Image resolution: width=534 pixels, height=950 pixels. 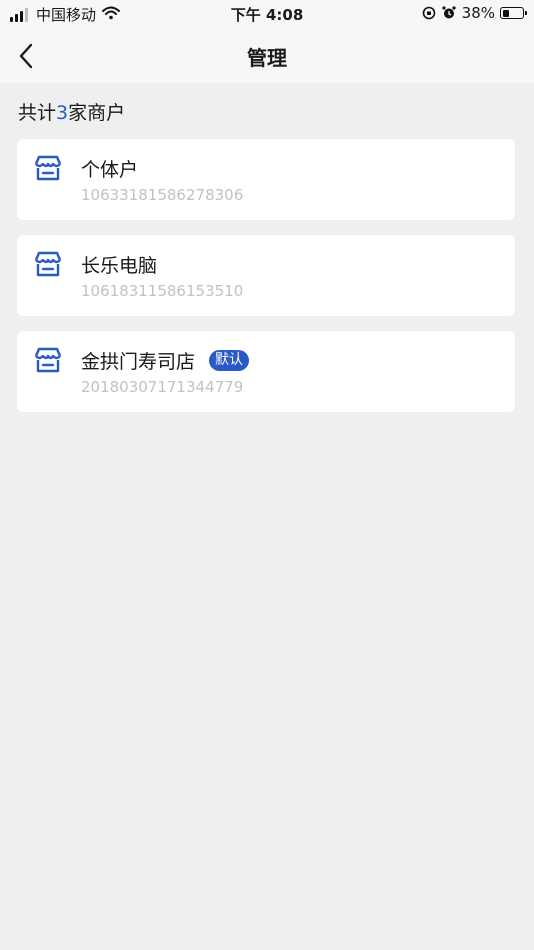 What do you see at coordinates (62, 113) in the screenshot?
I see `merchant-count: 3` at bounding box center [62, 113].